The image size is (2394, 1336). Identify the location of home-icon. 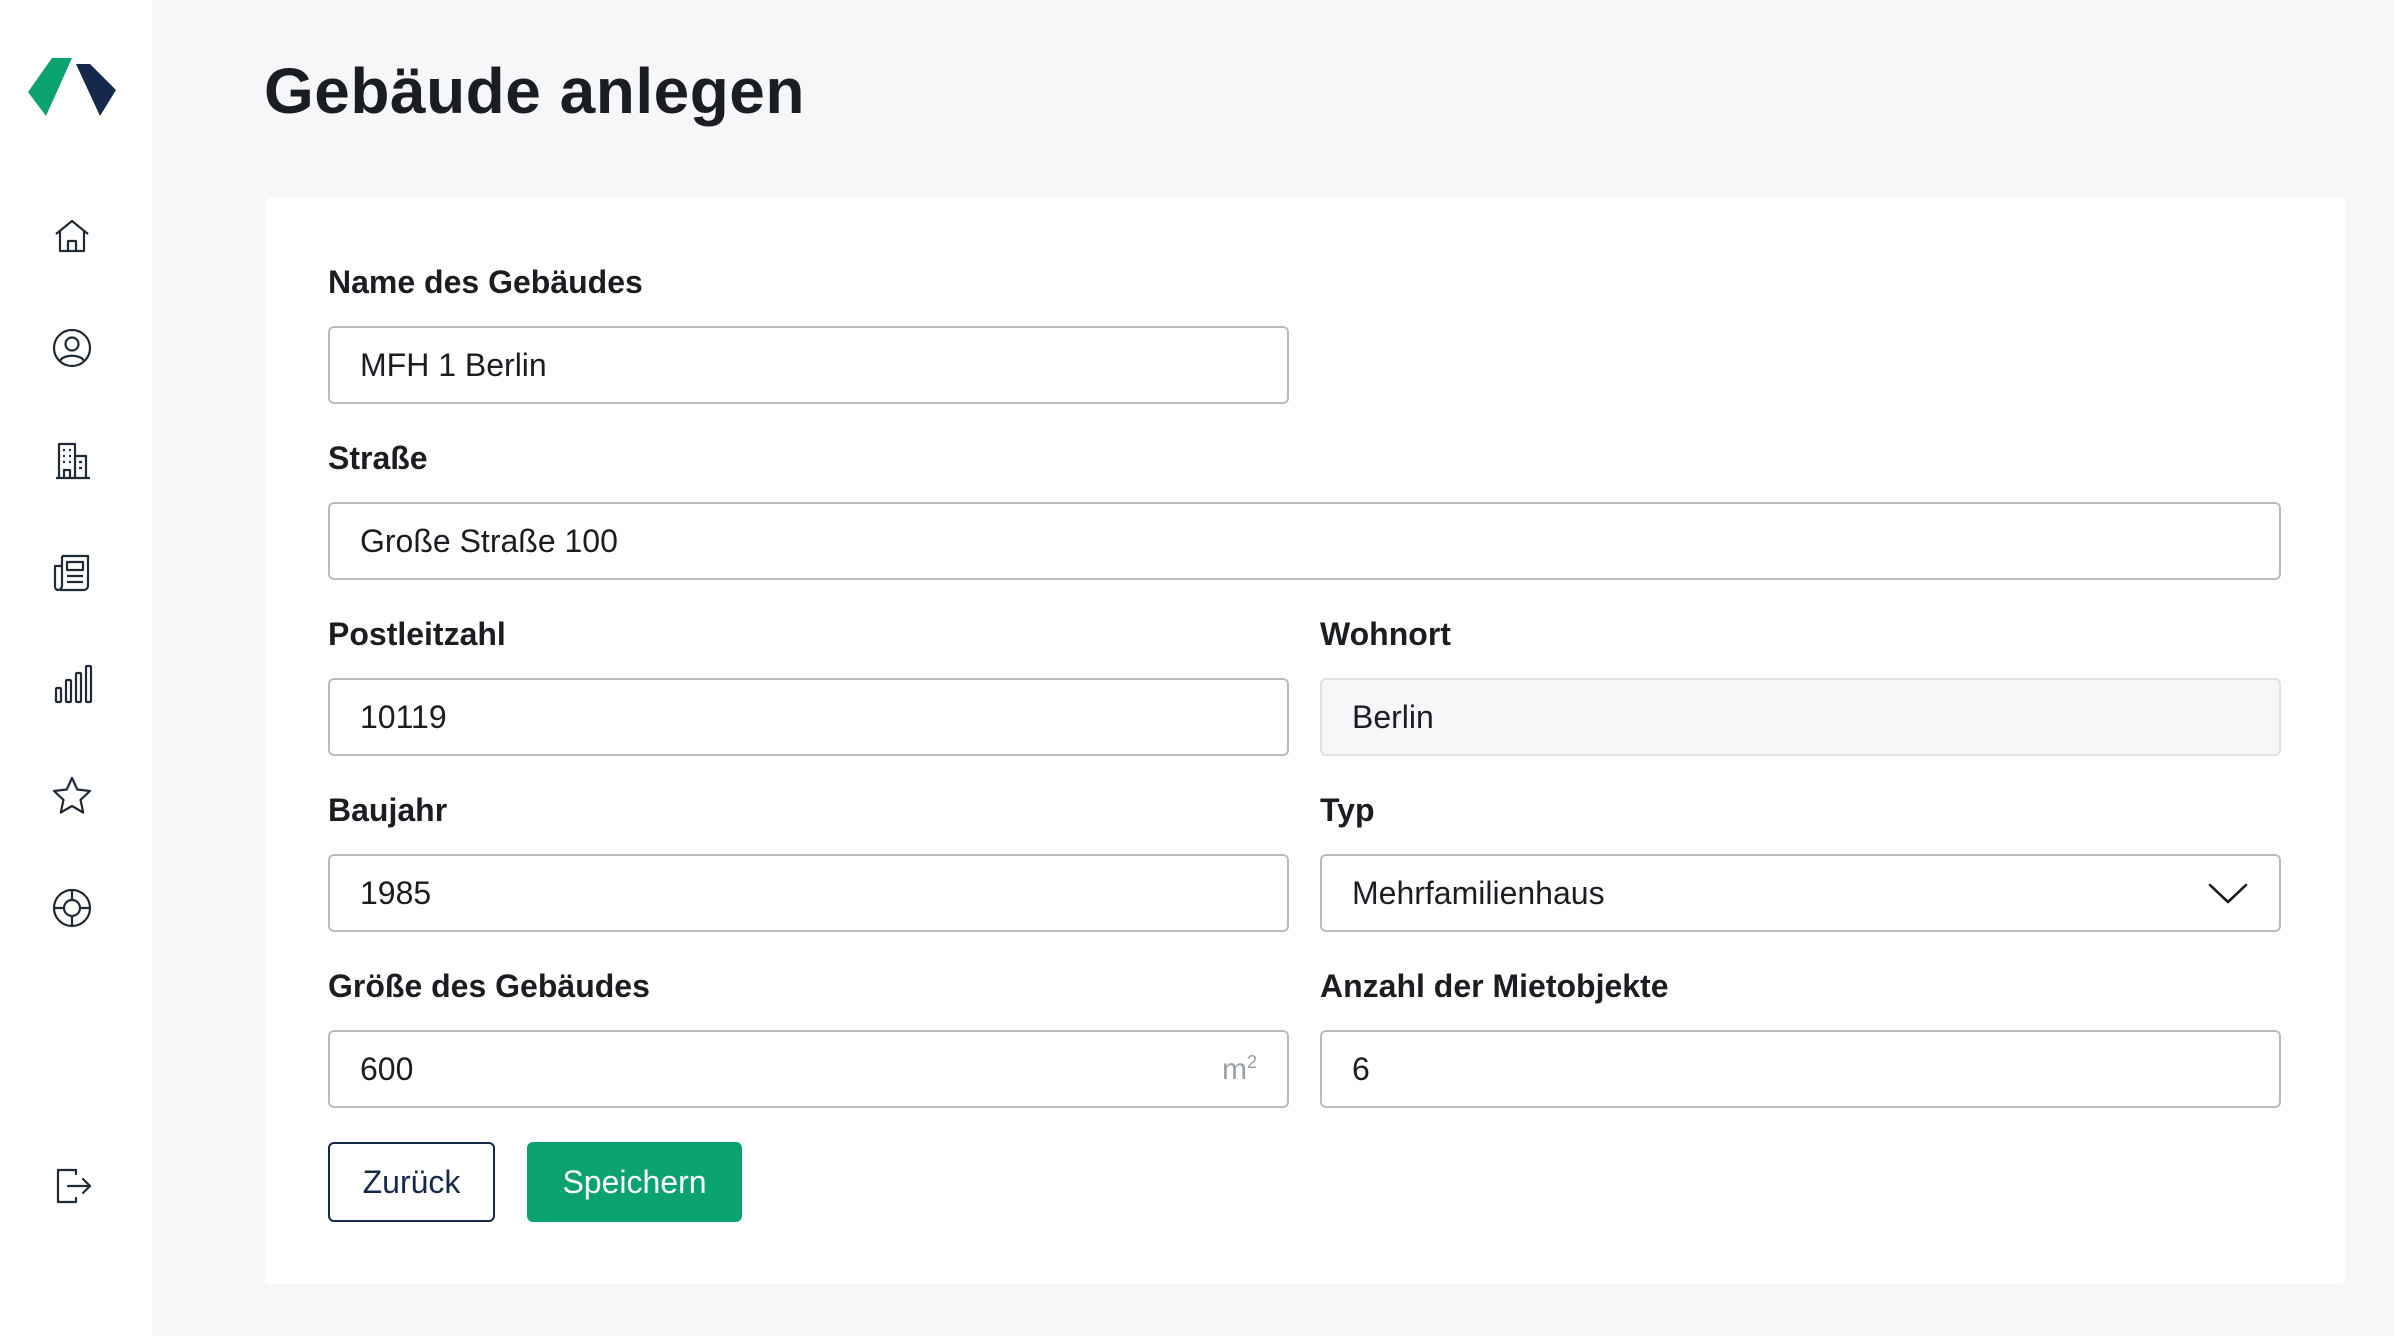
(72, 236).